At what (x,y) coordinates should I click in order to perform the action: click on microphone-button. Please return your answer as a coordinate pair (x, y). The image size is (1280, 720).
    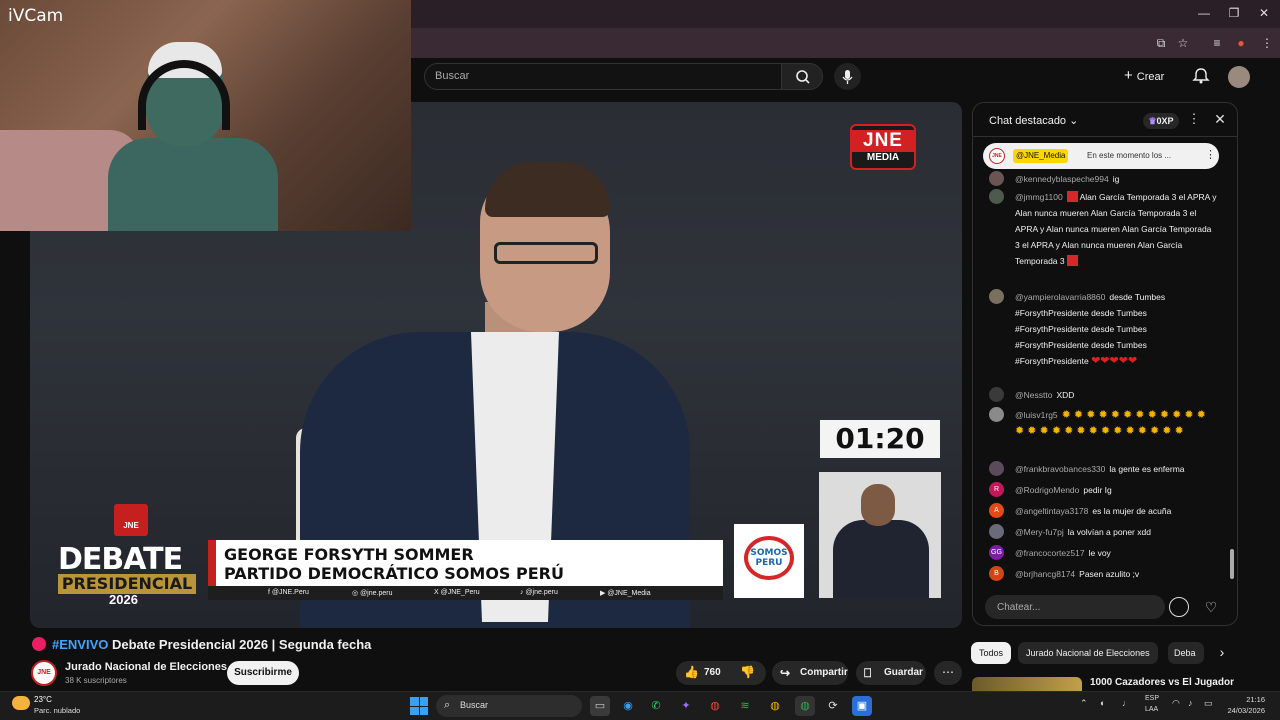
    Looking at the image, I should click on (847, 76).